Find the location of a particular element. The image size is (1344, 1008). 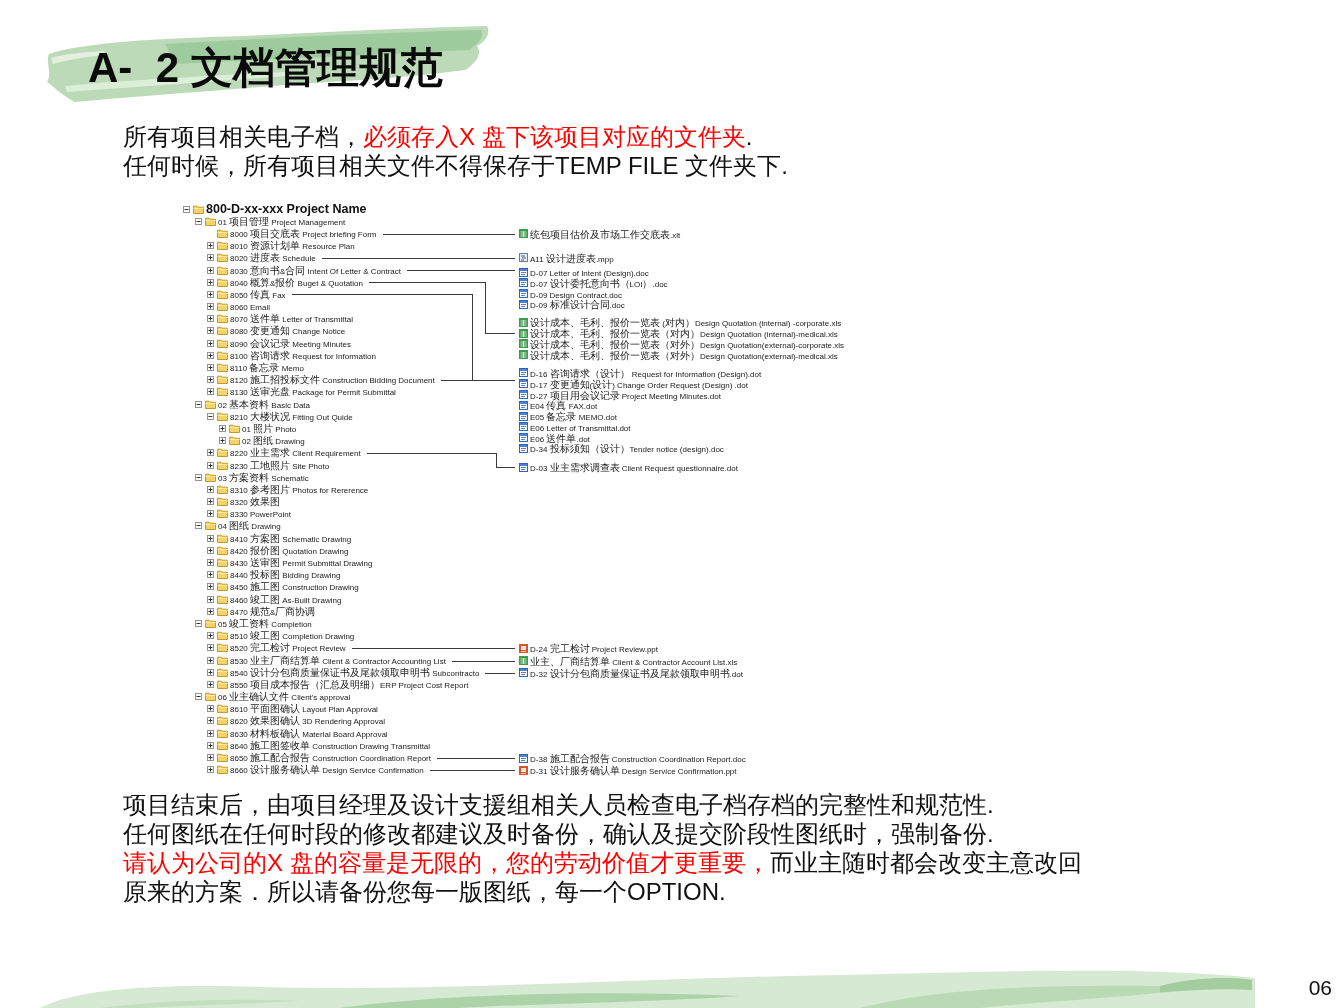

folder-item: 8310 参考图片 Photos for Rererence is located at coordinates (287, 489).